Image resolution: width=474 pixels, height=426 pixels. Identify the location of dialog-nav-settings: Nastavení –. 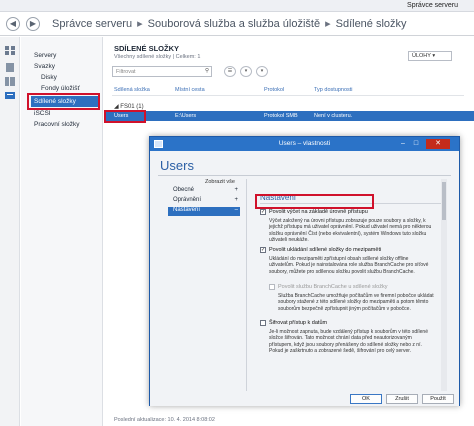
(204, 211).